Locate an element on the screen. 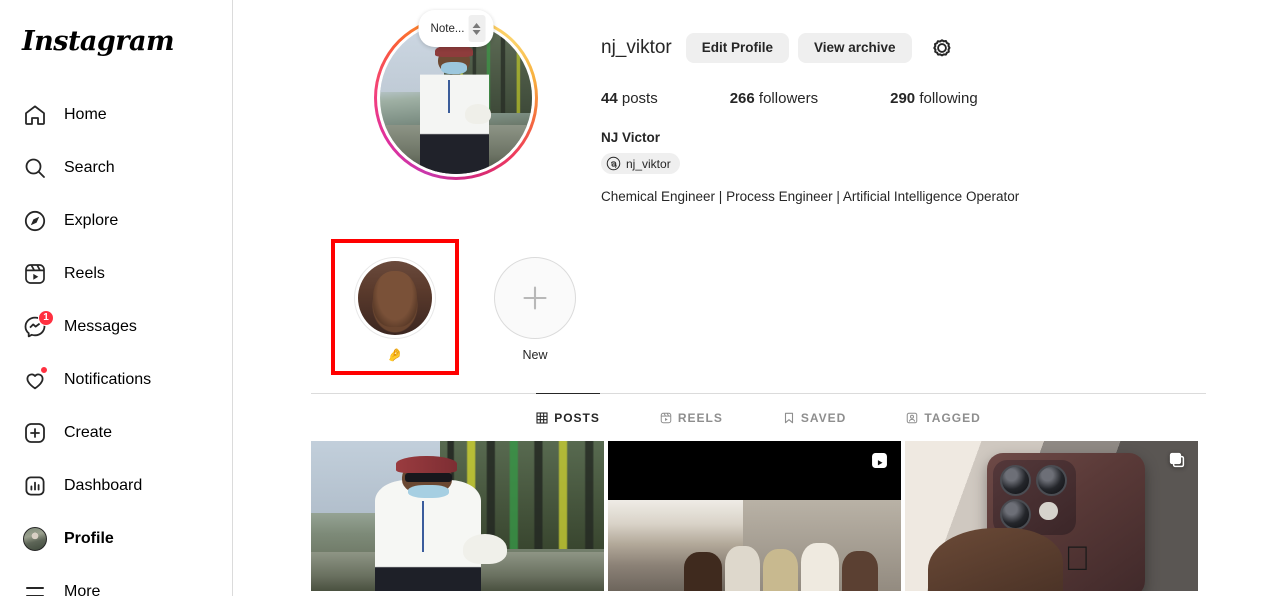 The image size is (1280, 596). new-highlight-item: New is located at coordinates (535, 307).